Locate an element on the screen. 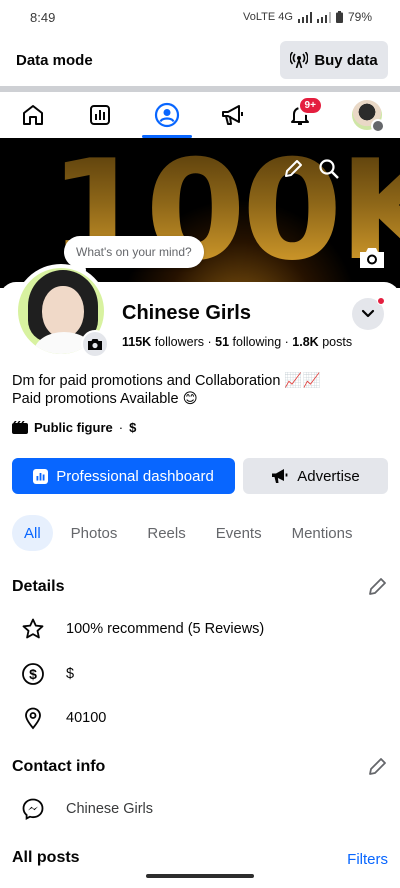 The height and width of the screenshot is (888, 400). composer-bubble: What's on your mind? is located at coordinates (134, 255).